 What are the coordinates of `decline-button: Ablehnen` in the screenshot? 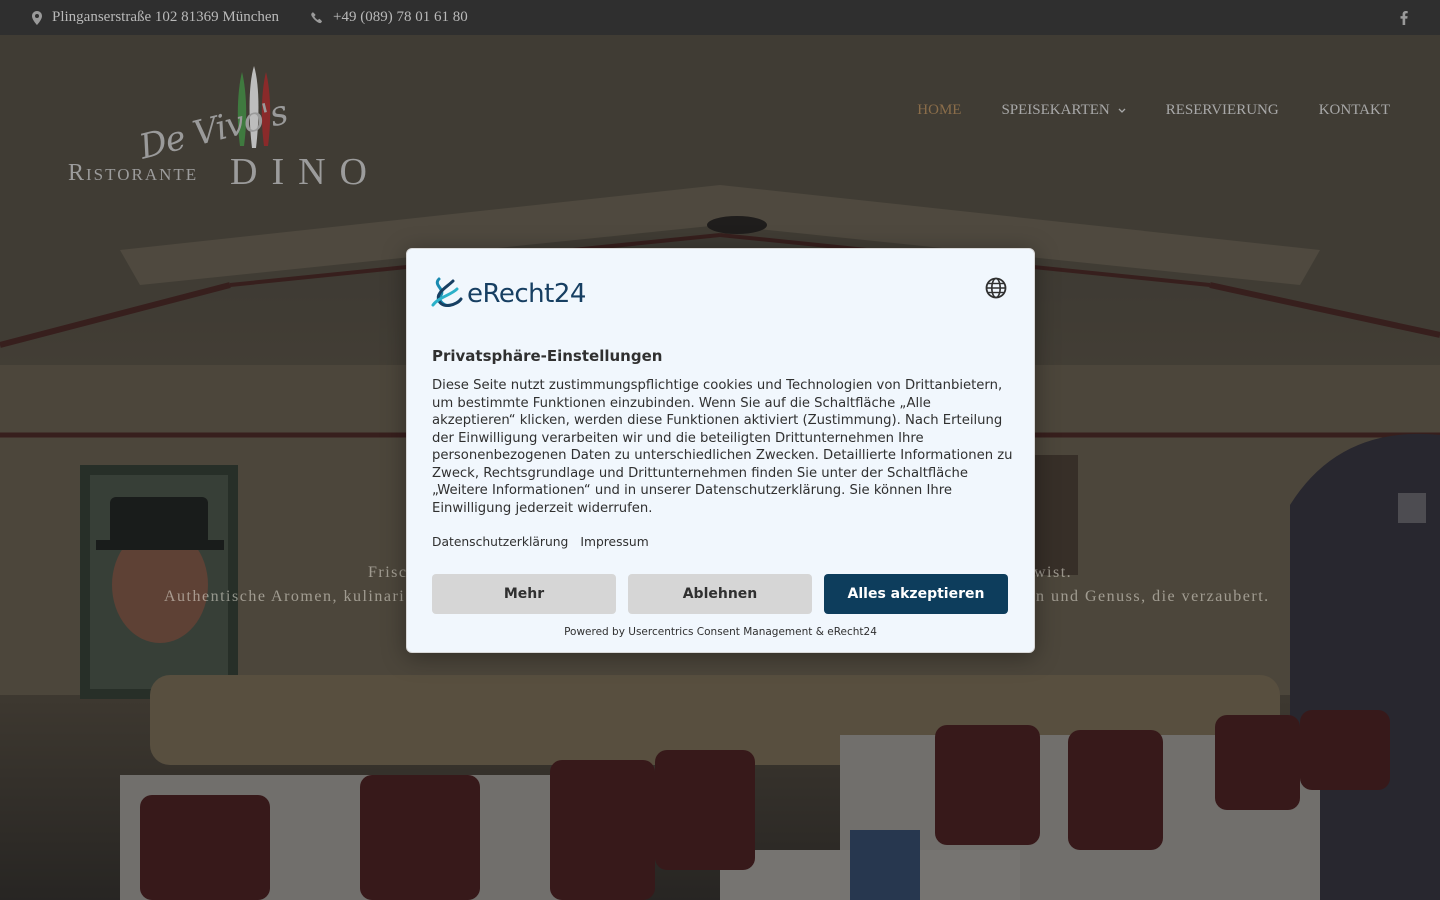 It's located at (720, 594).